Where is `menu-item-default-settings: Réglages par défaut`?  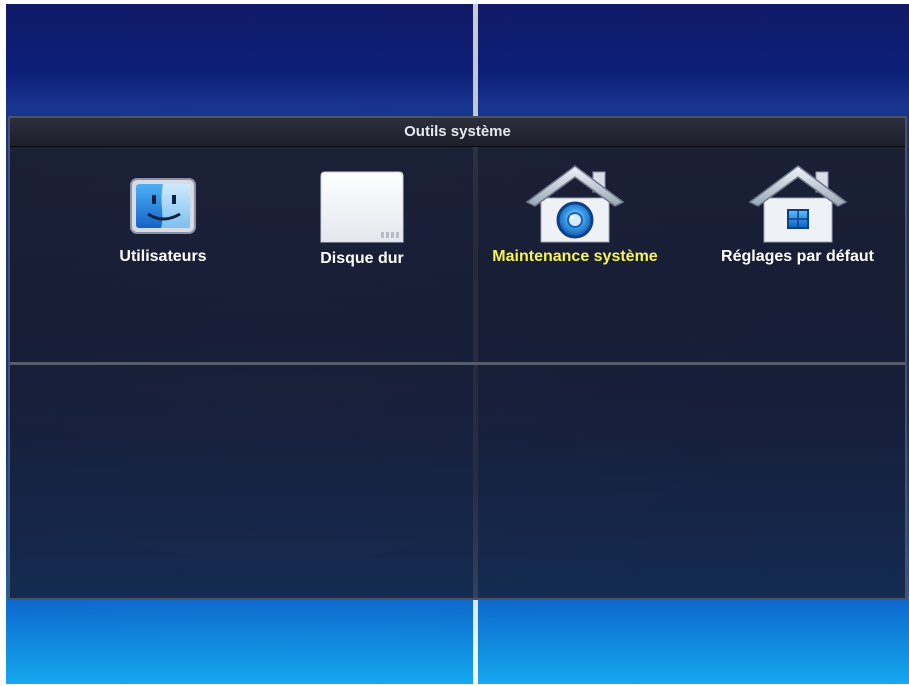
menu-item-default-settings: Réglages par défaut is located at coordinates (797, 215).